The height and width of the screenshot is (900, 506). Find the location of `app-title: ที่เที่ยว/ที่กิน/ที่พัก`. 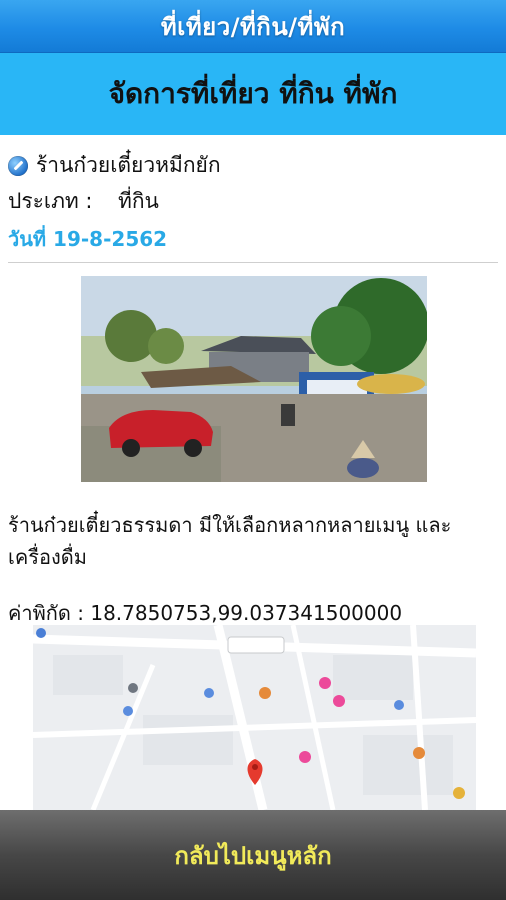

app-title: ที่เที่ยว/ที่กิน/ที่พัก is located at coordinates (253, 26).